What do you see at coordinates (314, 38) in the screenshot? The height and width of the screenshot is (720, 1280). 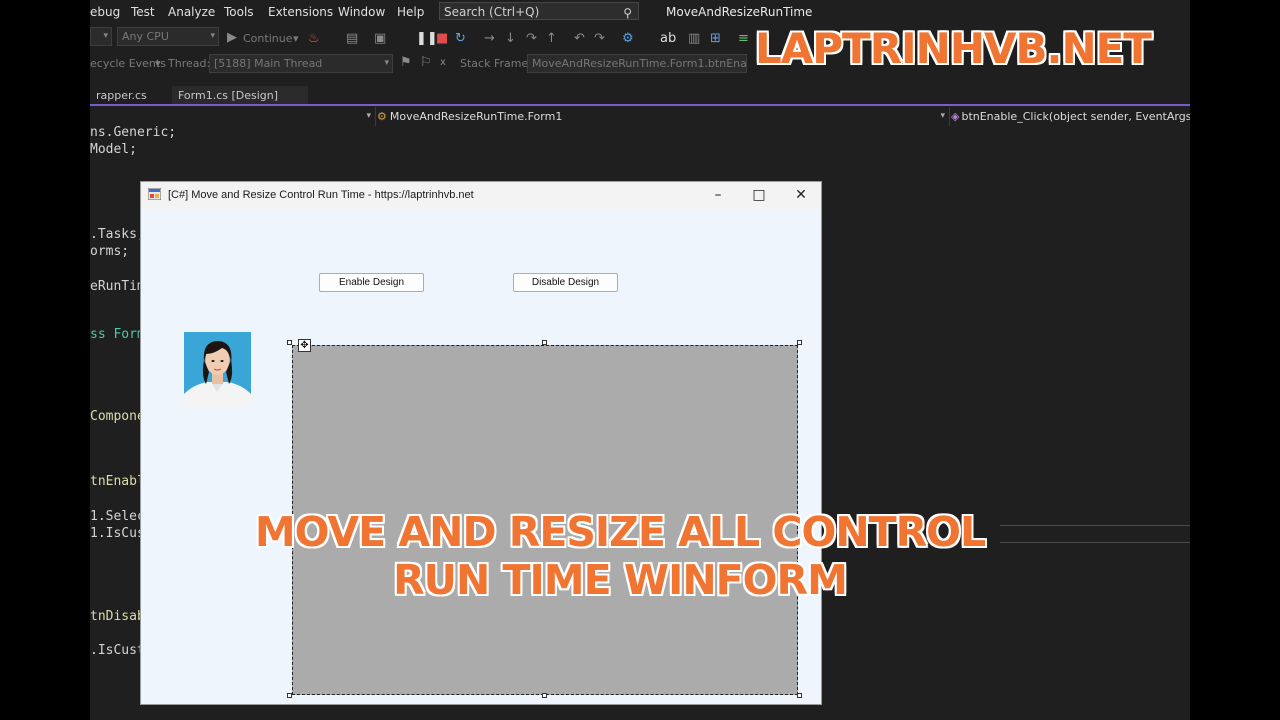 I see `hot-reload-icon: ♨` at bounding box center [314, 38].